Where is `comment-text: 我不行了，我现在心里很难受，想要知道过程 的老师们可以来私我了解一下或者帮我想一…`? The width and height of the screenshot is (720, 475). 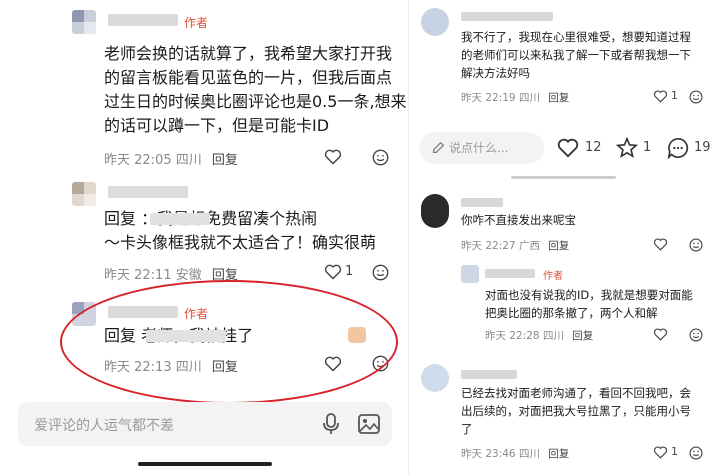 comment-text: 我不行了，我现在心里很难受，想要知道过程 的老师们可以来私我了解一下或者帮我想一… is located at coordinates (576, 55).